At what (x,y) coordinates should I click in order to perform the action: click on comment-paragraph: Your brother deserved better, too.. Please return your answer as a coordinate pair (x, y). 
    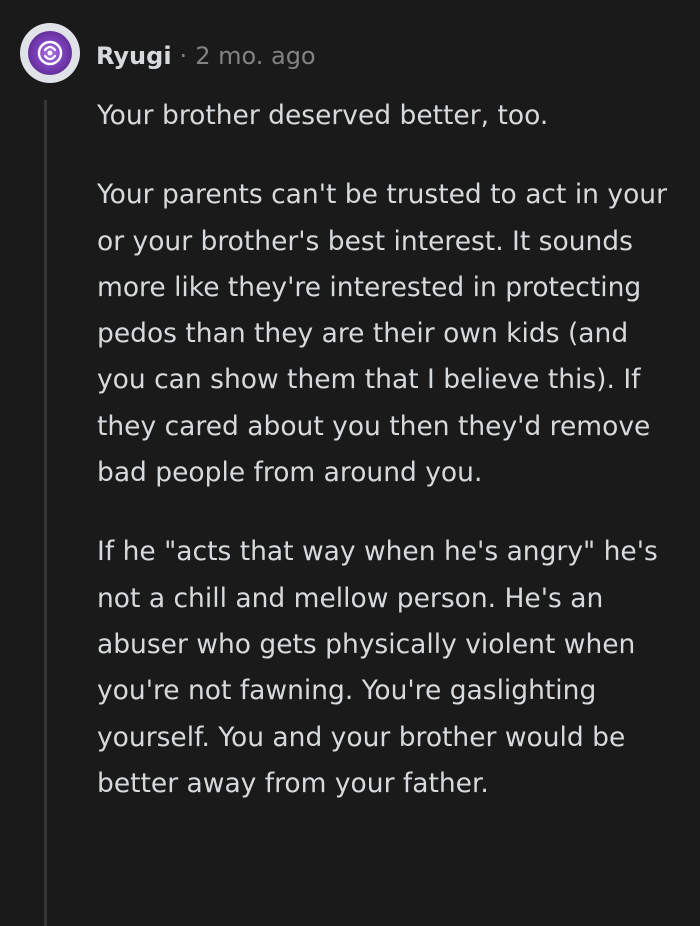
    Looking at the image, I should click on (323, 115).